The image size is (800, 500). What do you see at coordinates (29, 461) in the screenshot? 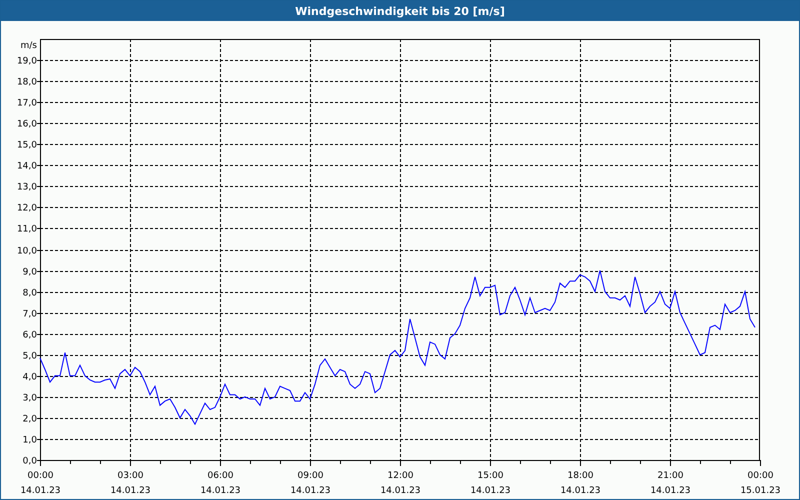
I see `y-tick-label: 0,0` at bounding box center [29, 461].